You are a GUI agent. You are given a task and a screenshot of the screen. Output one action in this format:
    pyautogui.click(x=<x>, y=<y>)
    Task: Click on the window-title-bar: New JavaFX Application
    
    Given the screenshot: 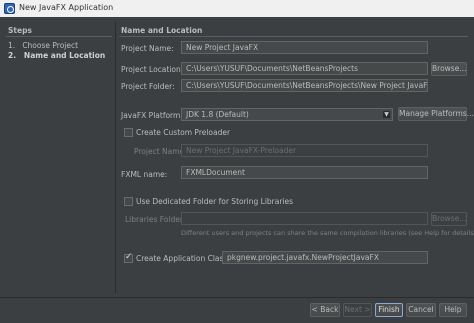 What is the action you would take?
    pyautogui.click(x=237, y=8)
    